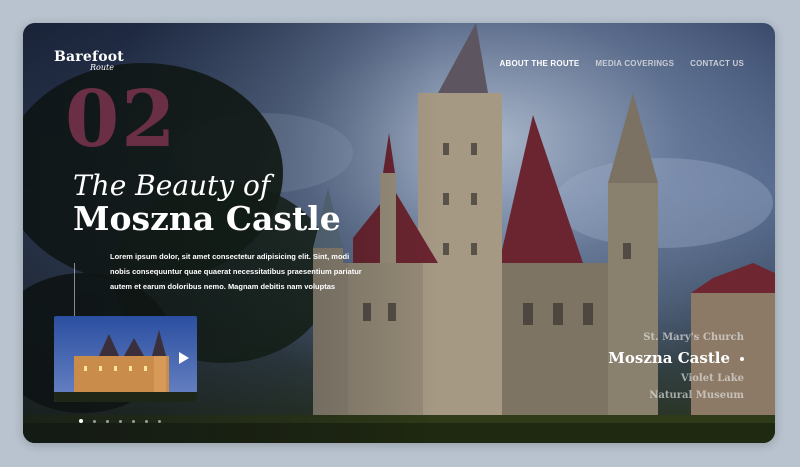 The width and height of the screenshot is (800, 467). What do you see at coordinates (696, 395) in the screenshot?
I see `place-label: Natural Museum` at bounding box center [696, 395].